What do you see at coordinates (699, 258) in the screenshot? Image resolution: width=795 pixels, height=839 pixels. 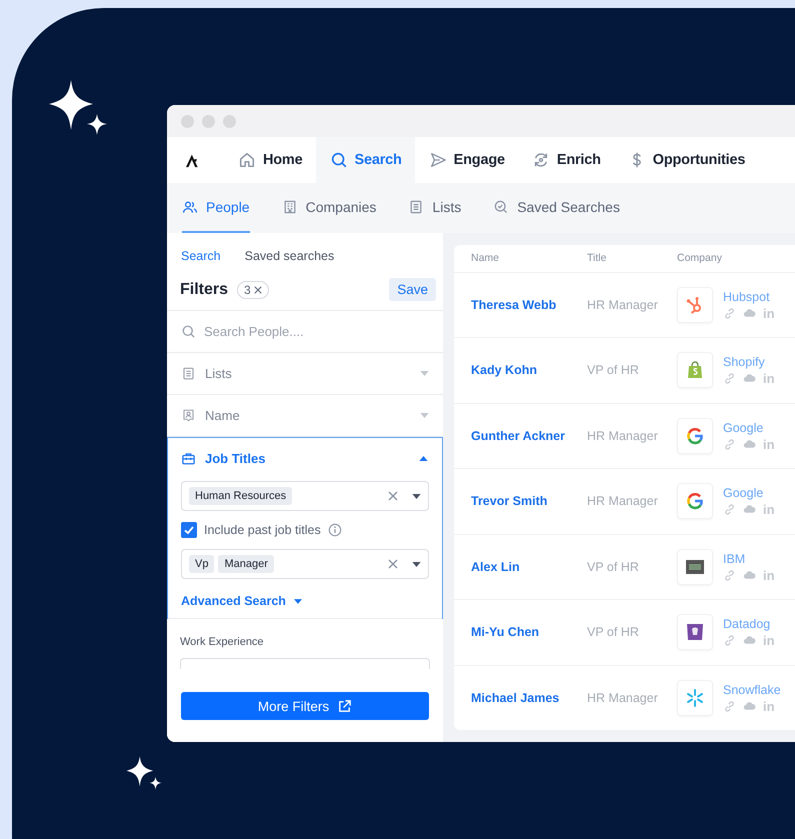 I see `column-header: Company` at bounding box center [699, 258].